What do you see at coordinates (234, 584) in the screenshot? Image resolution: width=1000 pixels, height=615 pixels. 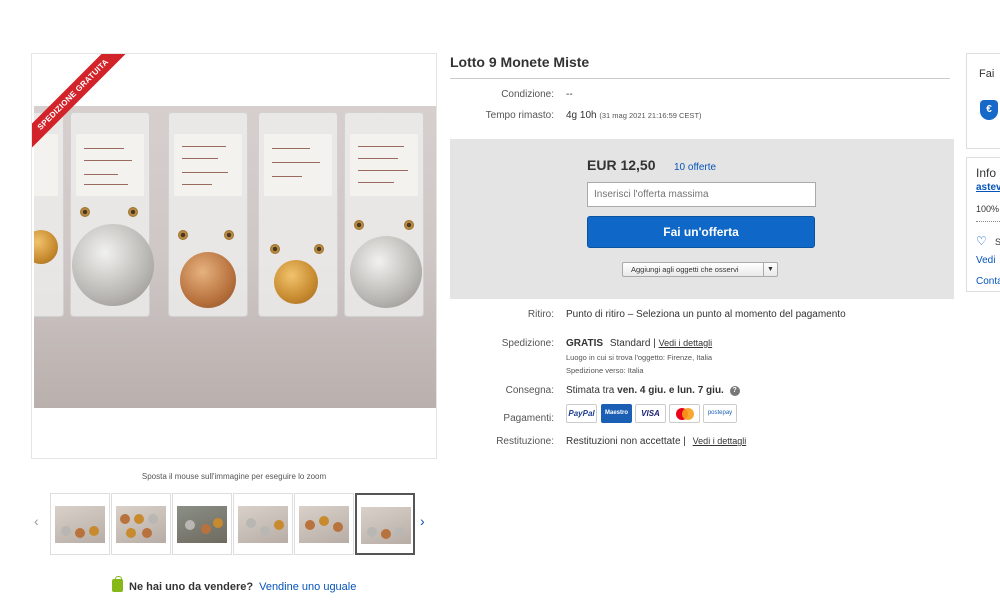 I see `sell-similar: Ne hai uno da vendere? Vendine uno uguale` at bounding box center [234, 584].